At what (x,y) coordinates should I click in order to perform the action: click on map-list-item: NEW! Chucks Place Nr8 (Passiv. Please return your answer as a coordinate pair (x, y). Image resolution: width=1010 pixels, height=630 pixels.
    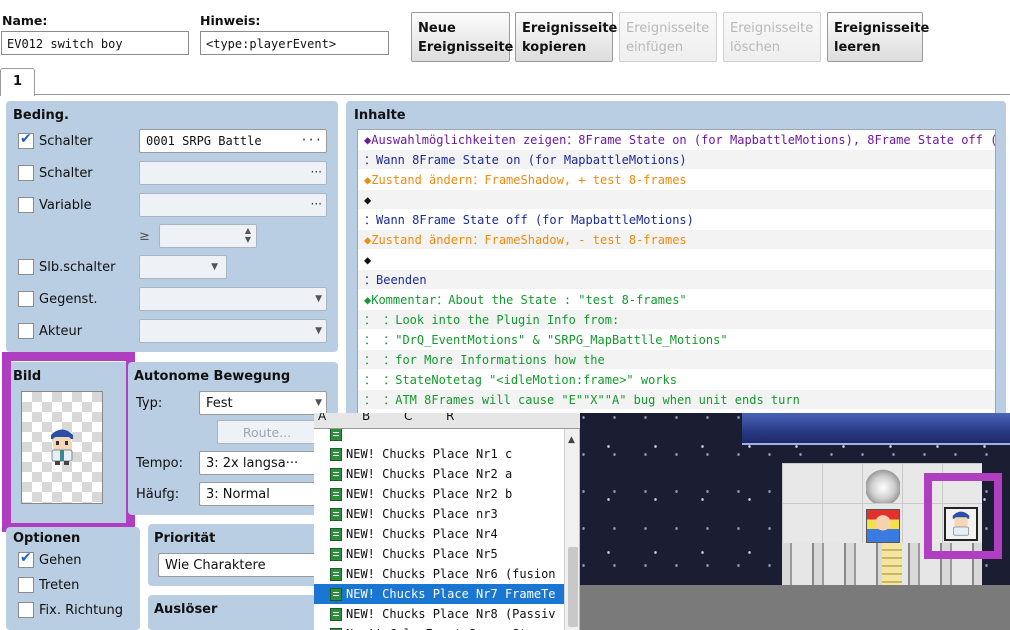
    Looking at the image, I should click on (439, 614).